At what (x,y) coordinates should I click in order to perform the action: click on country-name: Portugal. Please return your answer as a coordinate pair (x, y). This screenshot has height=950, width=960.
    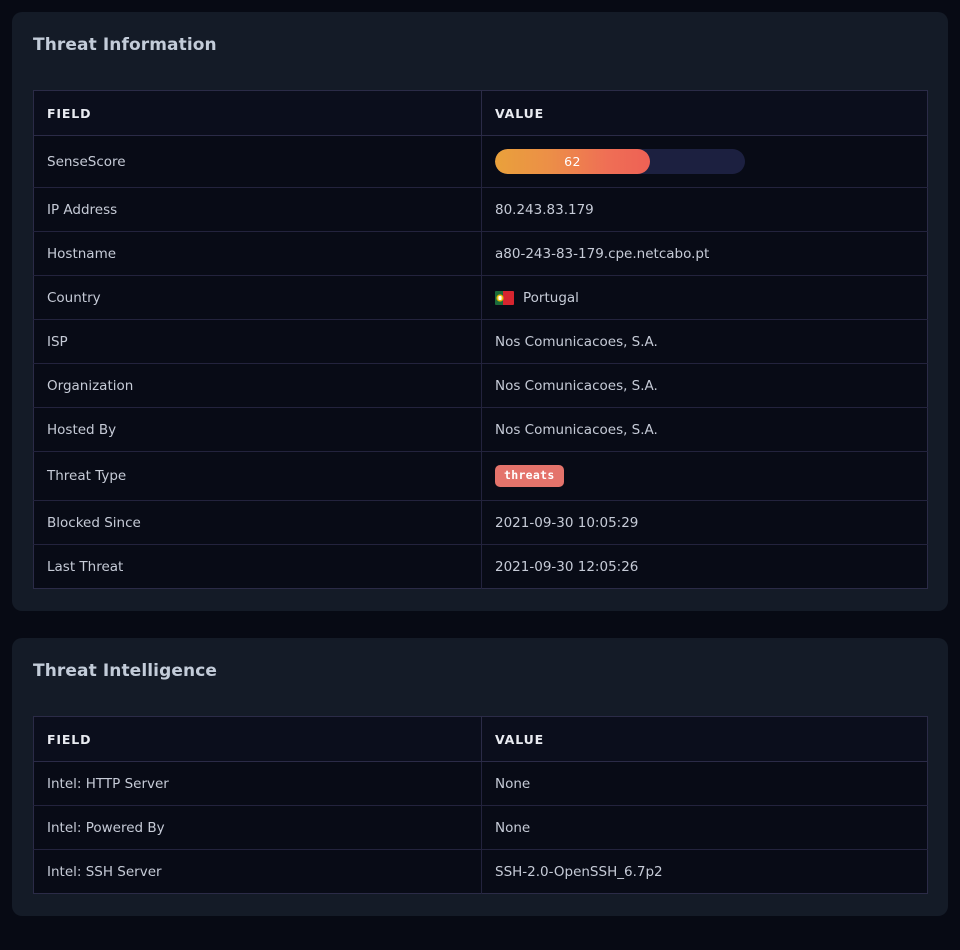
    Looking at the image, I should click on (551, 297).